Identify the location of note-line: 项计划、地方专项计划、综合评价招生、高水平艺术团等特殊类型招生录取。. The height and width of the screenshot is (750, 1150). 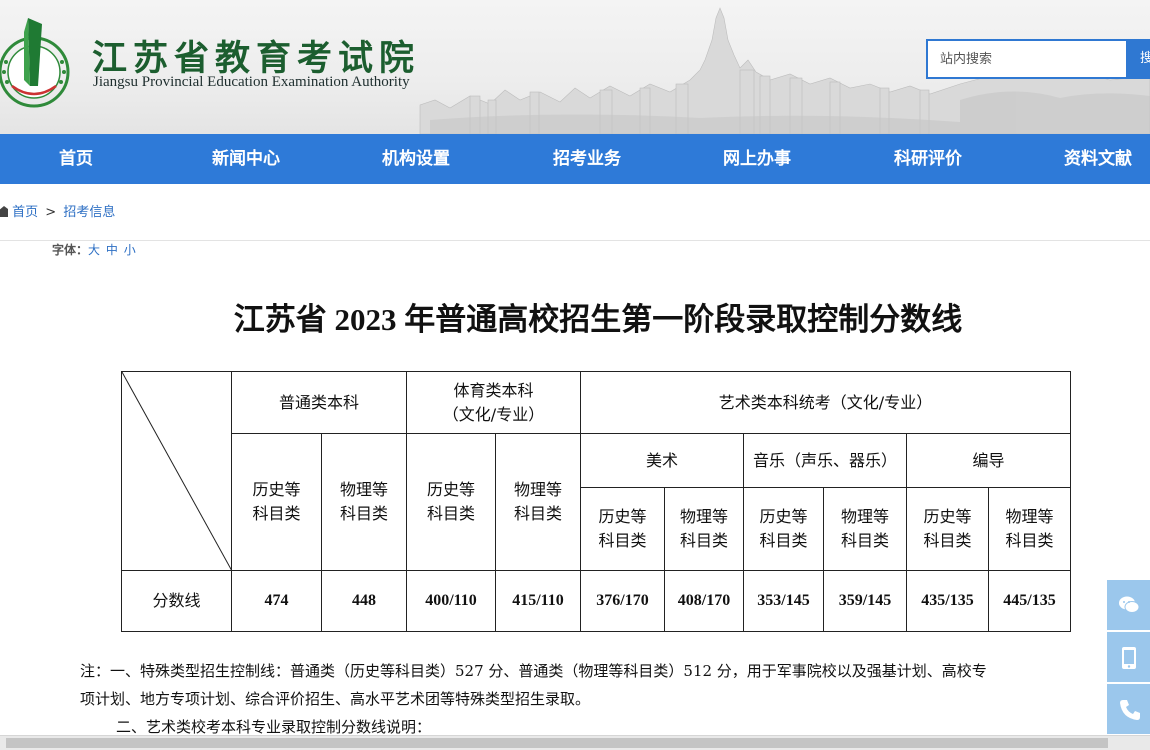
(335, 699).